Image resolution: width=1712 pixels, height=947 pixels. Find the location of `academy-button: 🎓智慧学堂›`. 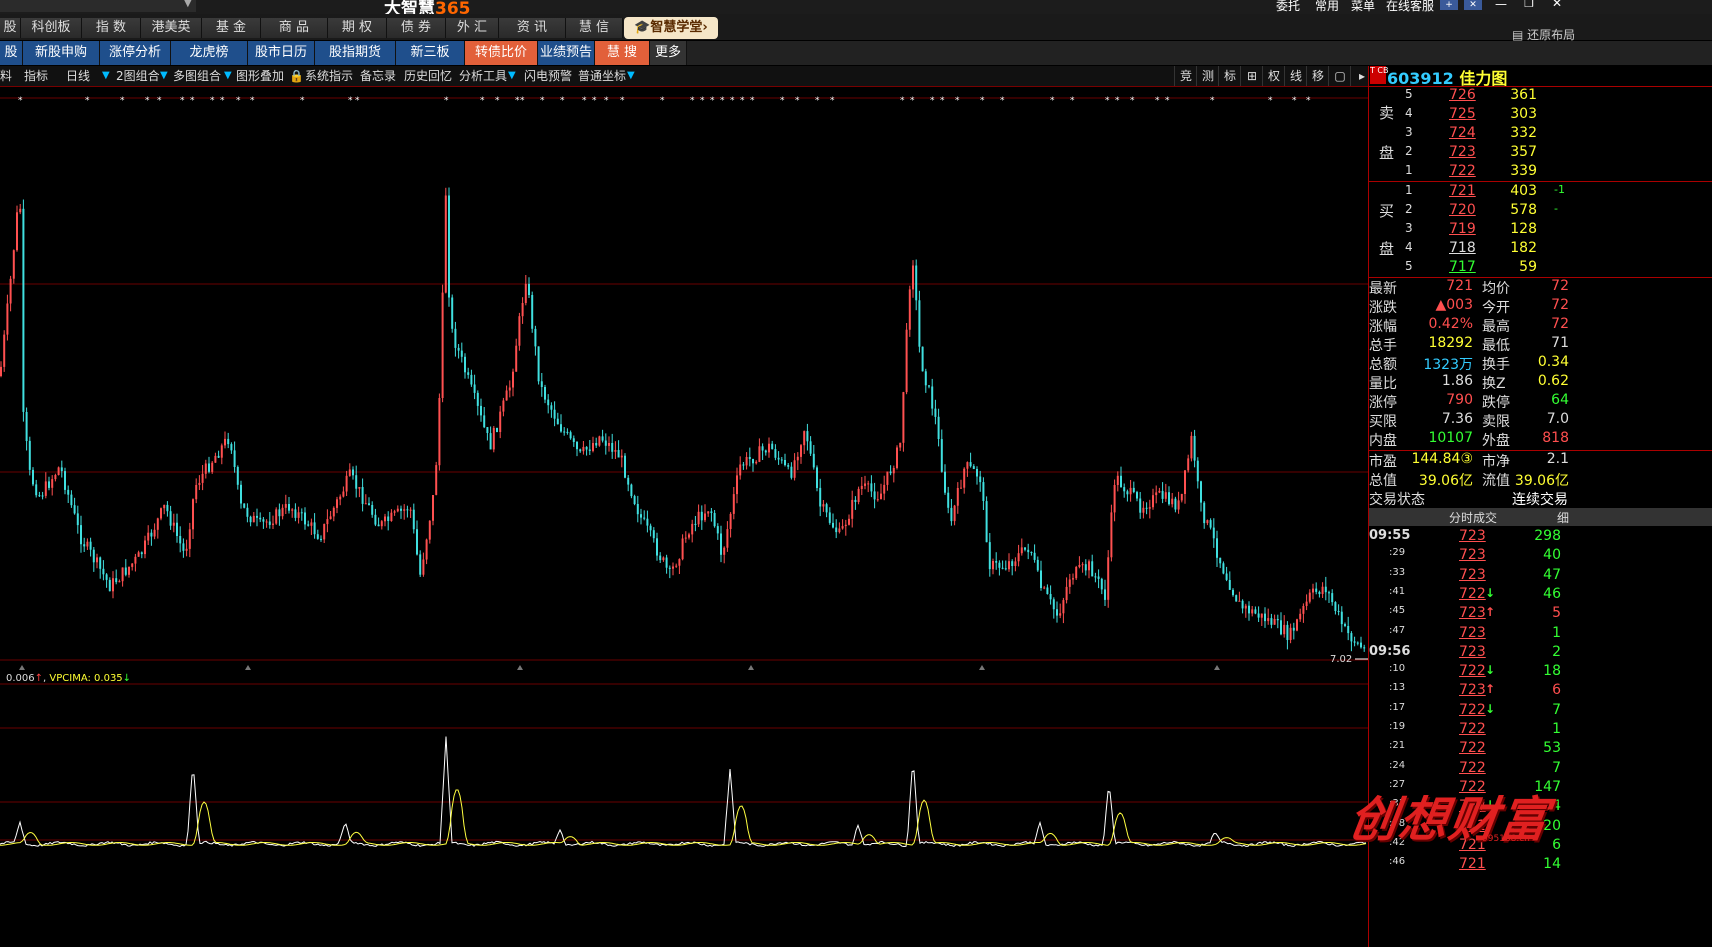

academy-button: 🎓智慧学堂› is located at coordinates (671, 28).